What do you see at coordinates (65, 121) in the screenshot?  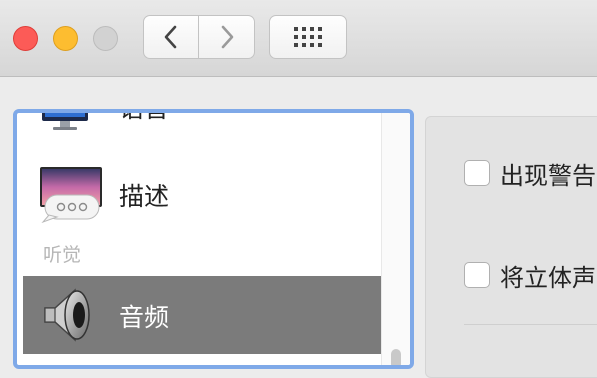 I see `monitor-icon` at bounding box center [65, 121].